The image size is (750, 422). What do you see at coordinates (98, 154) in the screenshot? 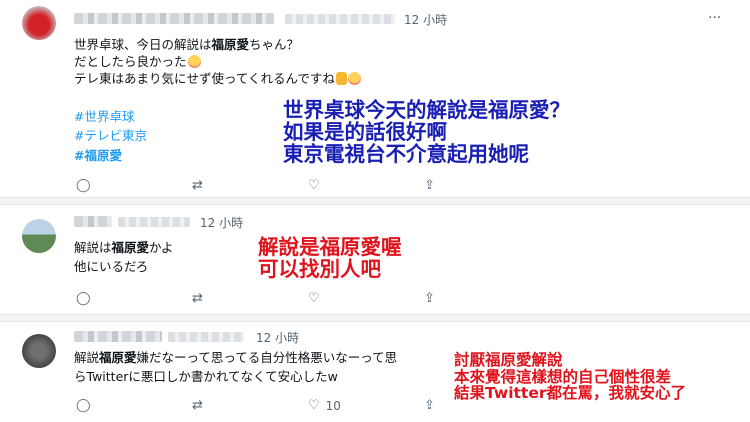
I see `hashtag-link: #福原愛` at bounding box center [98, 154].